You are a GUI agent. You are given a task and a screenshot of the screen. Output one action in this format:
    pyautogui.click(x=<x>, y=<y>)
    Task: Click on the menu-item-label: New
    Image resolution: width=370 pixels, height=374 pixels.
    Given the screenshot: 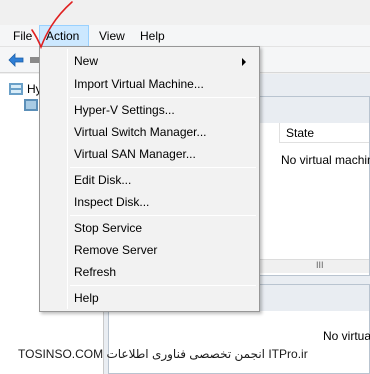 What is the action you would take?
    pyautogui.click(x=86, y=61)
    